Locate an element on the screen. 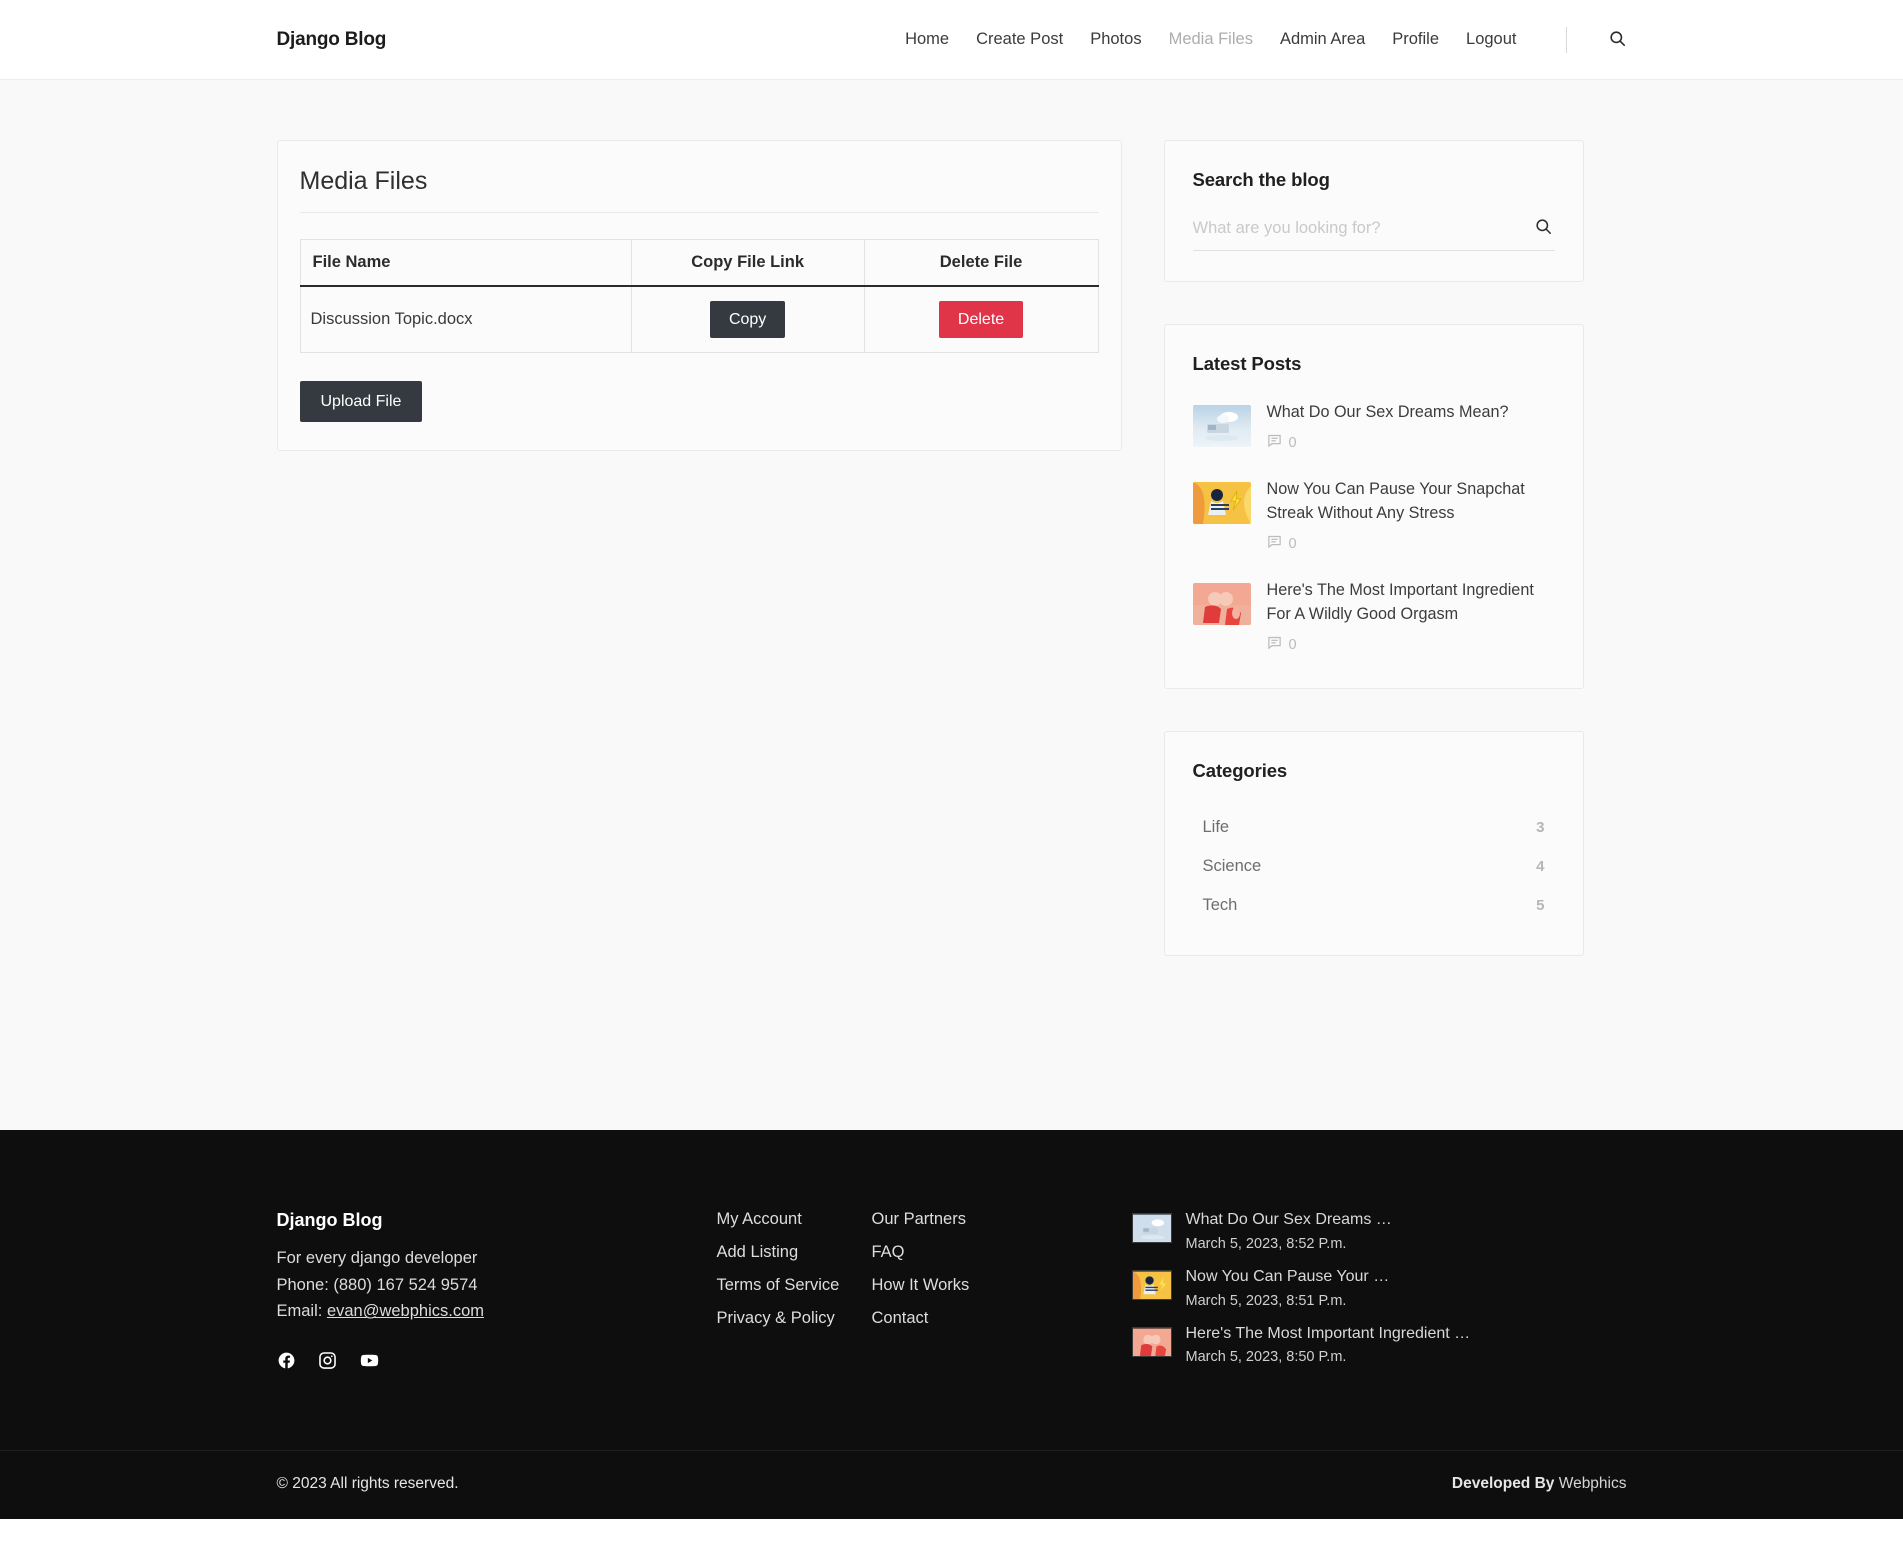 The width and height of the screenshot is (1903, 1551). facebook-icon is located at coordinates (286, 1360).